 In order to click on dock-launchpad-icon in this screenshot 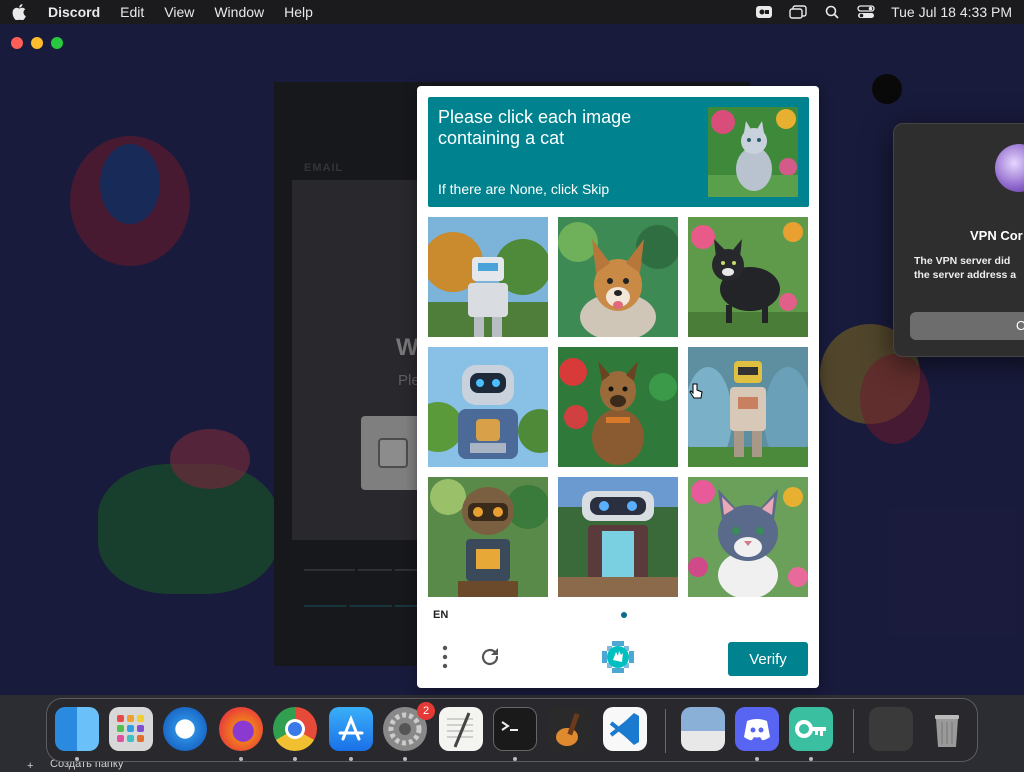, I will do `click(131, 729)`.